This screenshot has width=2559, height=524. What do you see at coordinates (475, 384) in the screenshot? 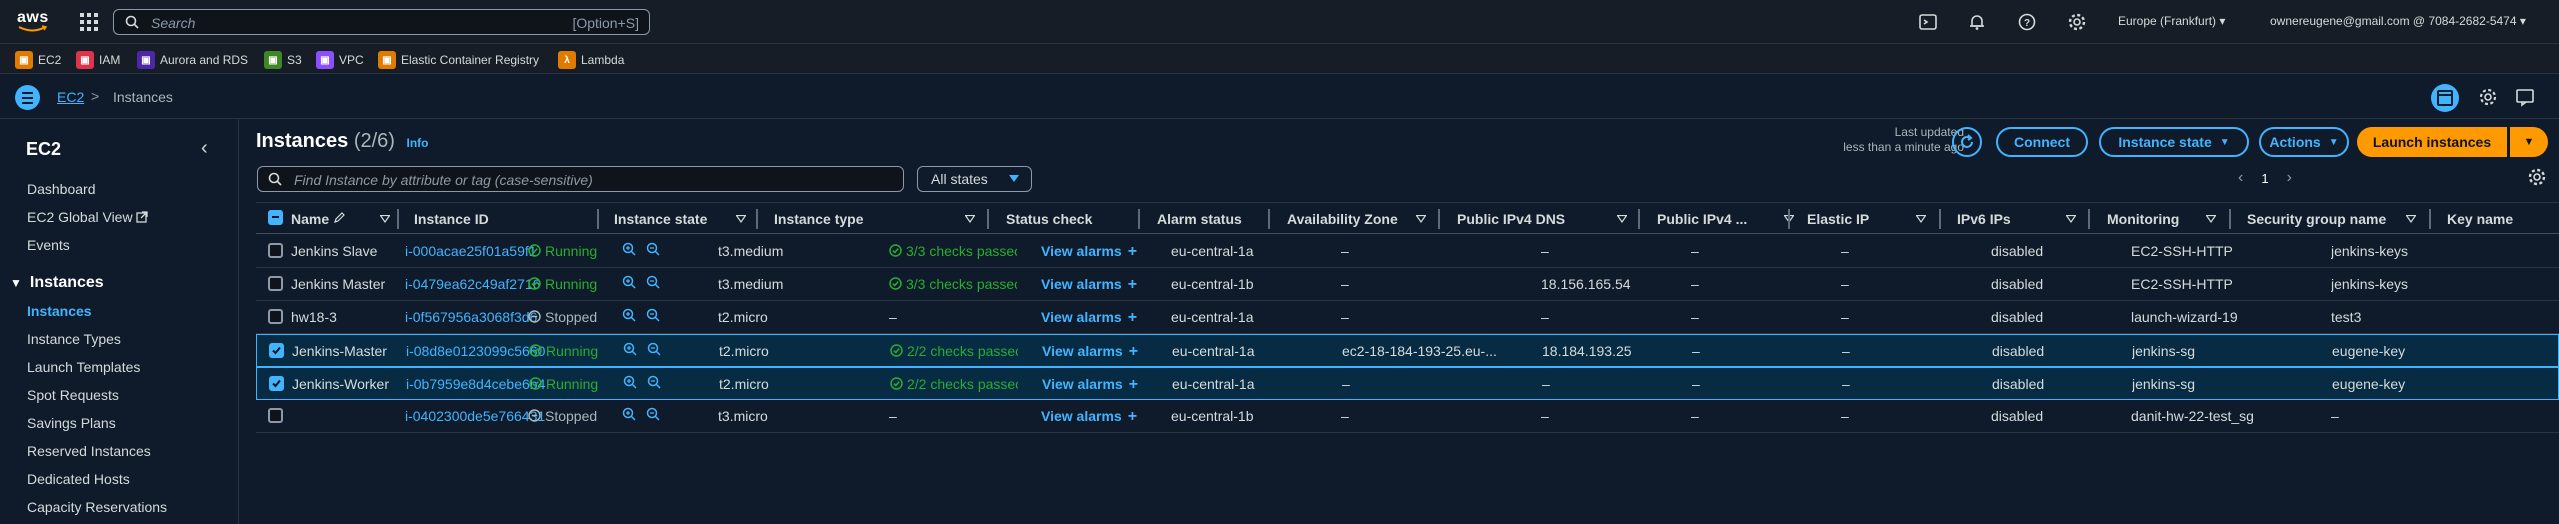
I see `instance-id-link: i-0b7959e8d4cebe6b4` at bounding box center [475, 384].